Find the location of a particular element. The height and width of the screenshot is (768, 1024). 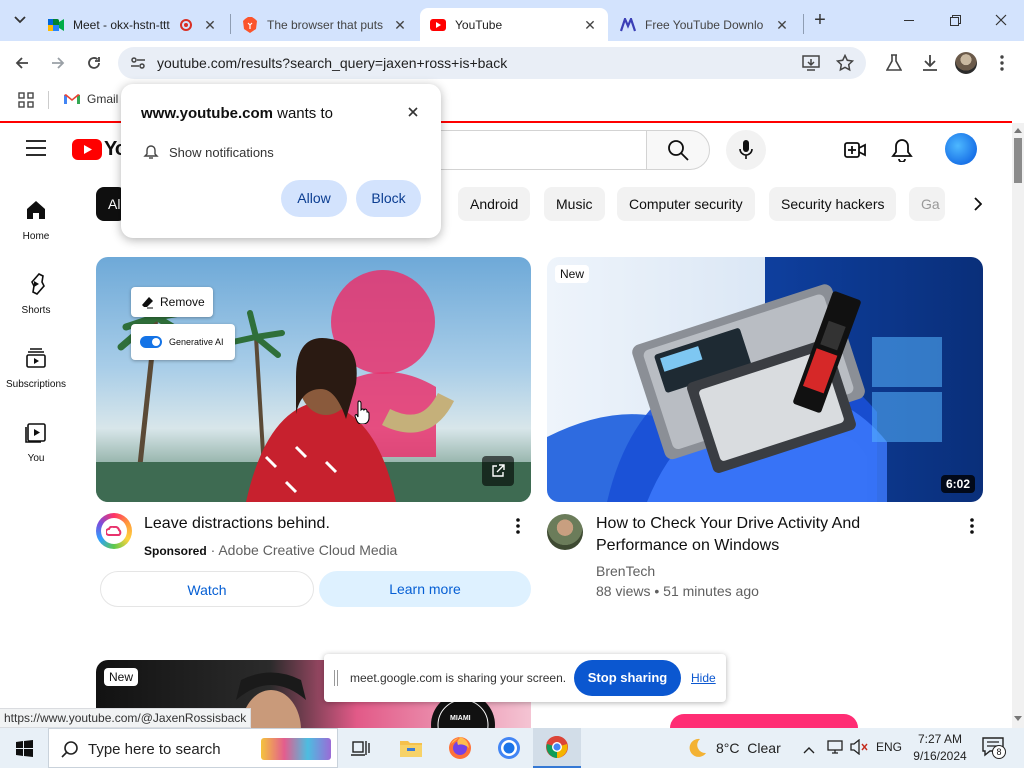

youtube-logo-icon is located at coordinates (87, 149).